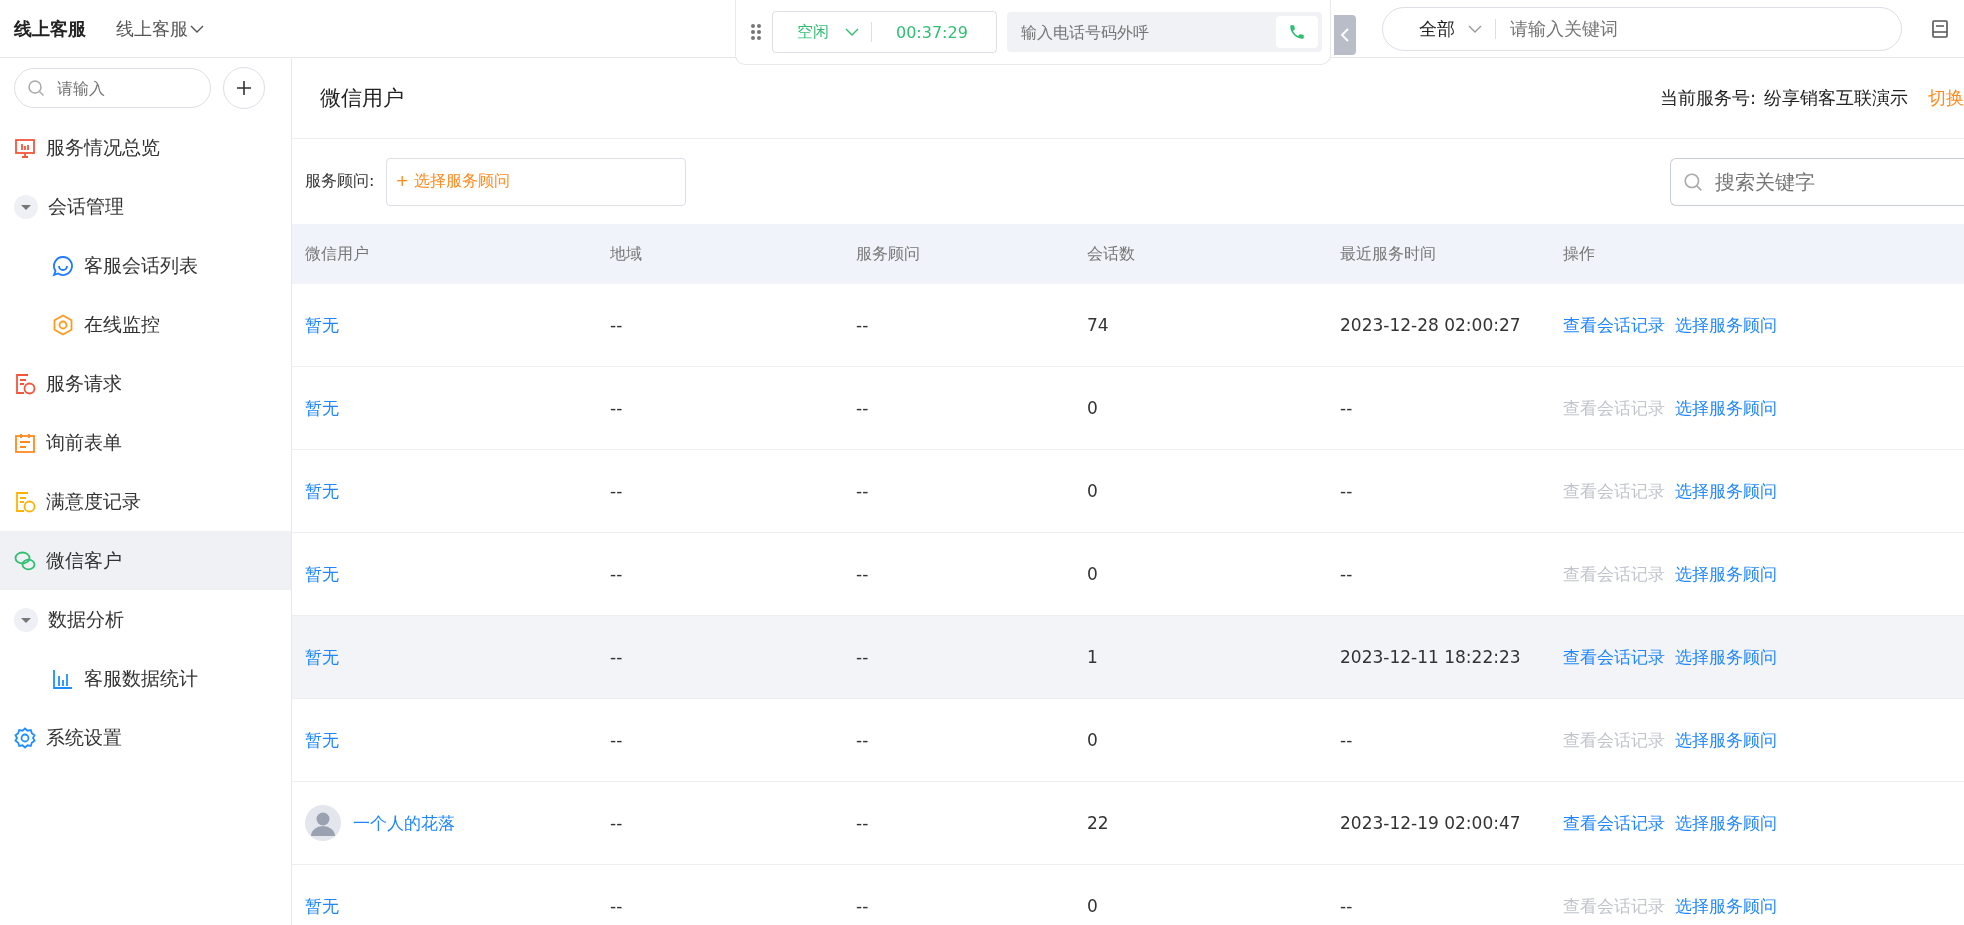 This screenshot has height=925, width=1964. Describe the element at coordinates (337, 254) in the screenshot. I see `column-header: 微信用户` at that location.